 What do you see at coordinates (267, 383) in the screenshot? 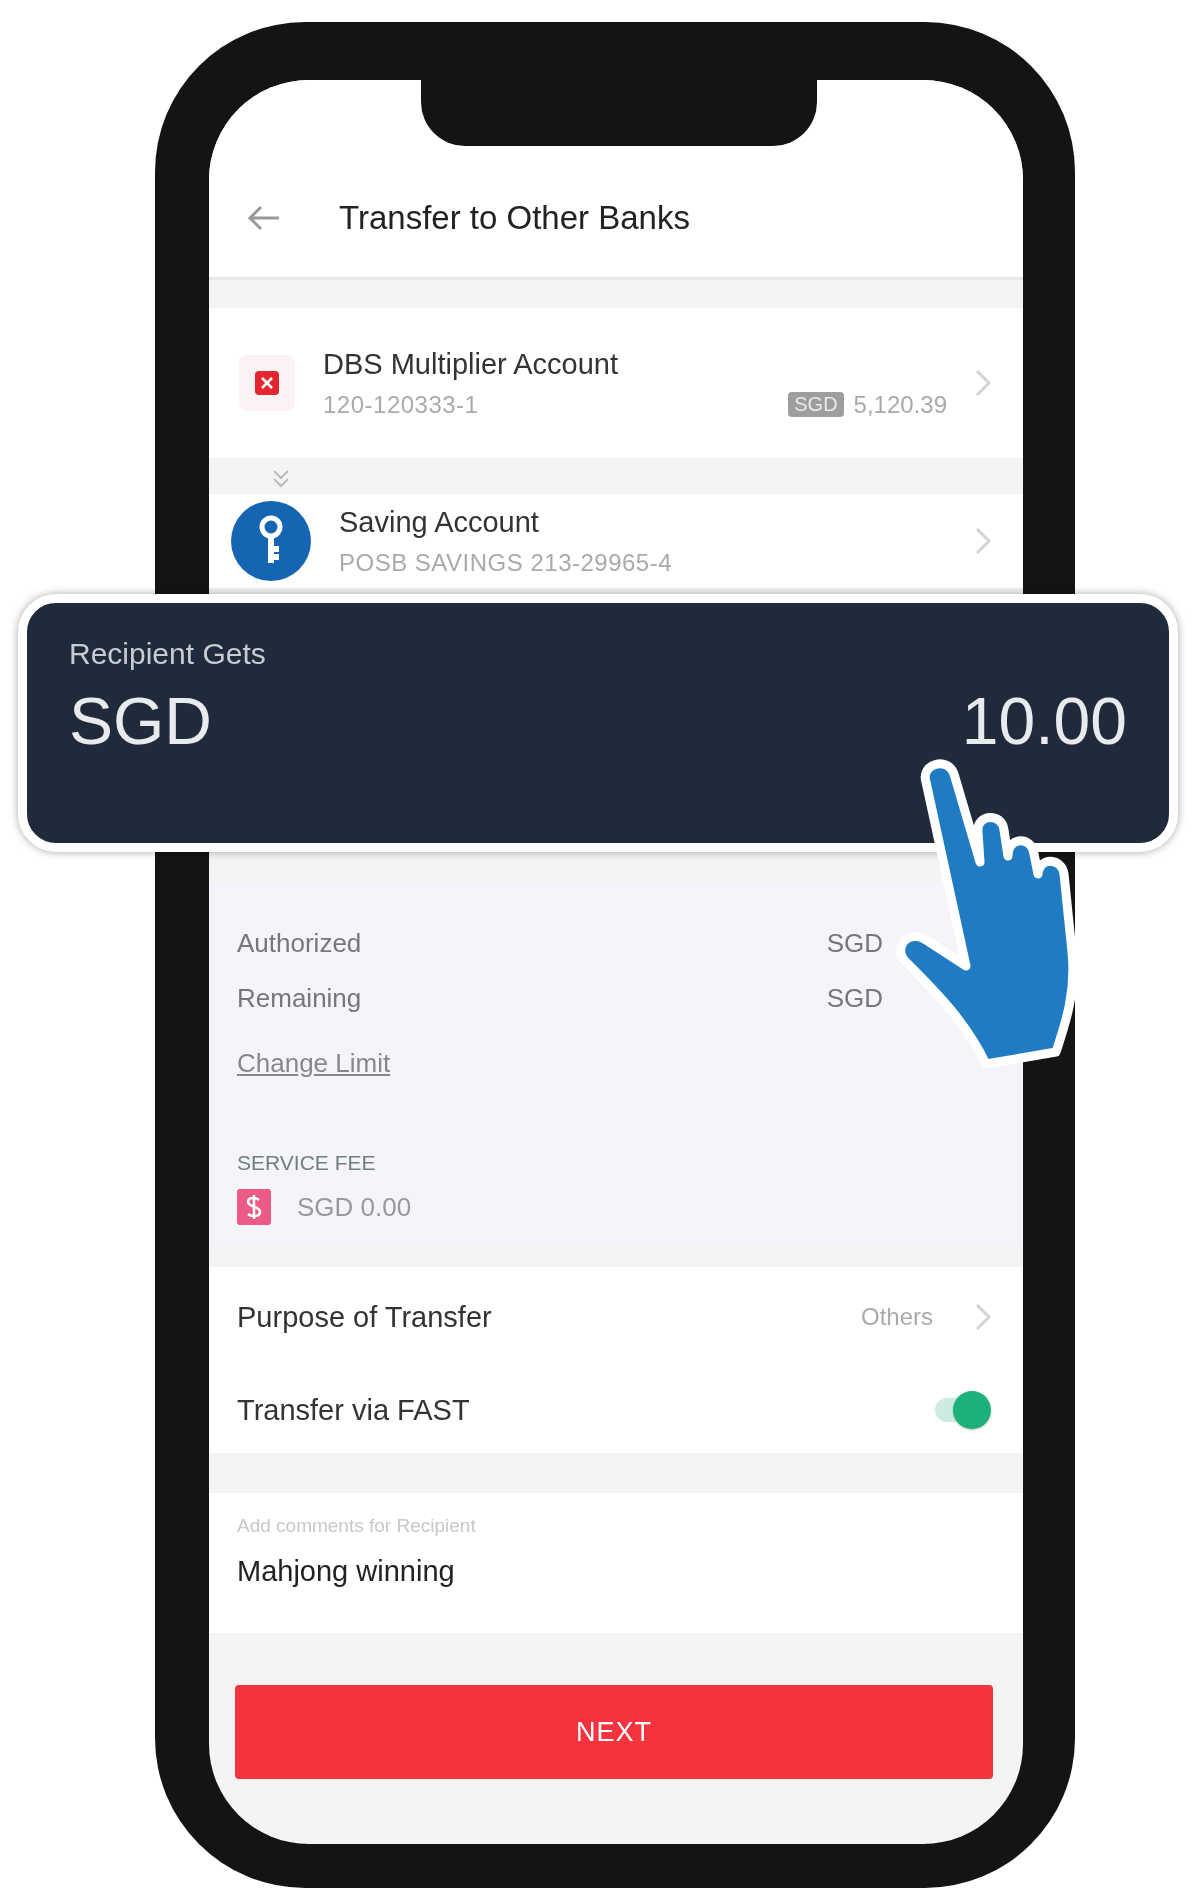
I see `bank-logo-icon` at bounding box center [267, 383].